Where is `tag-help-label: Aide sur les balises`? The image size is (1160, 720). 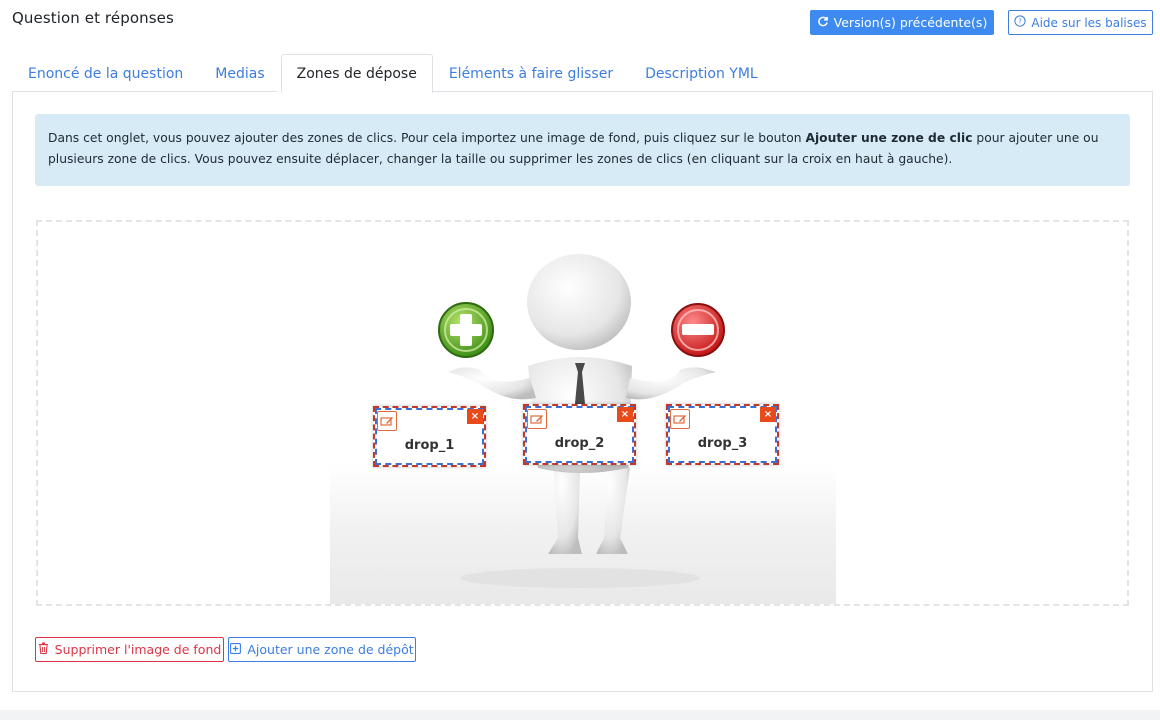
tag-help-label: Aide sur les balises is located at coordinates (1089, 22).